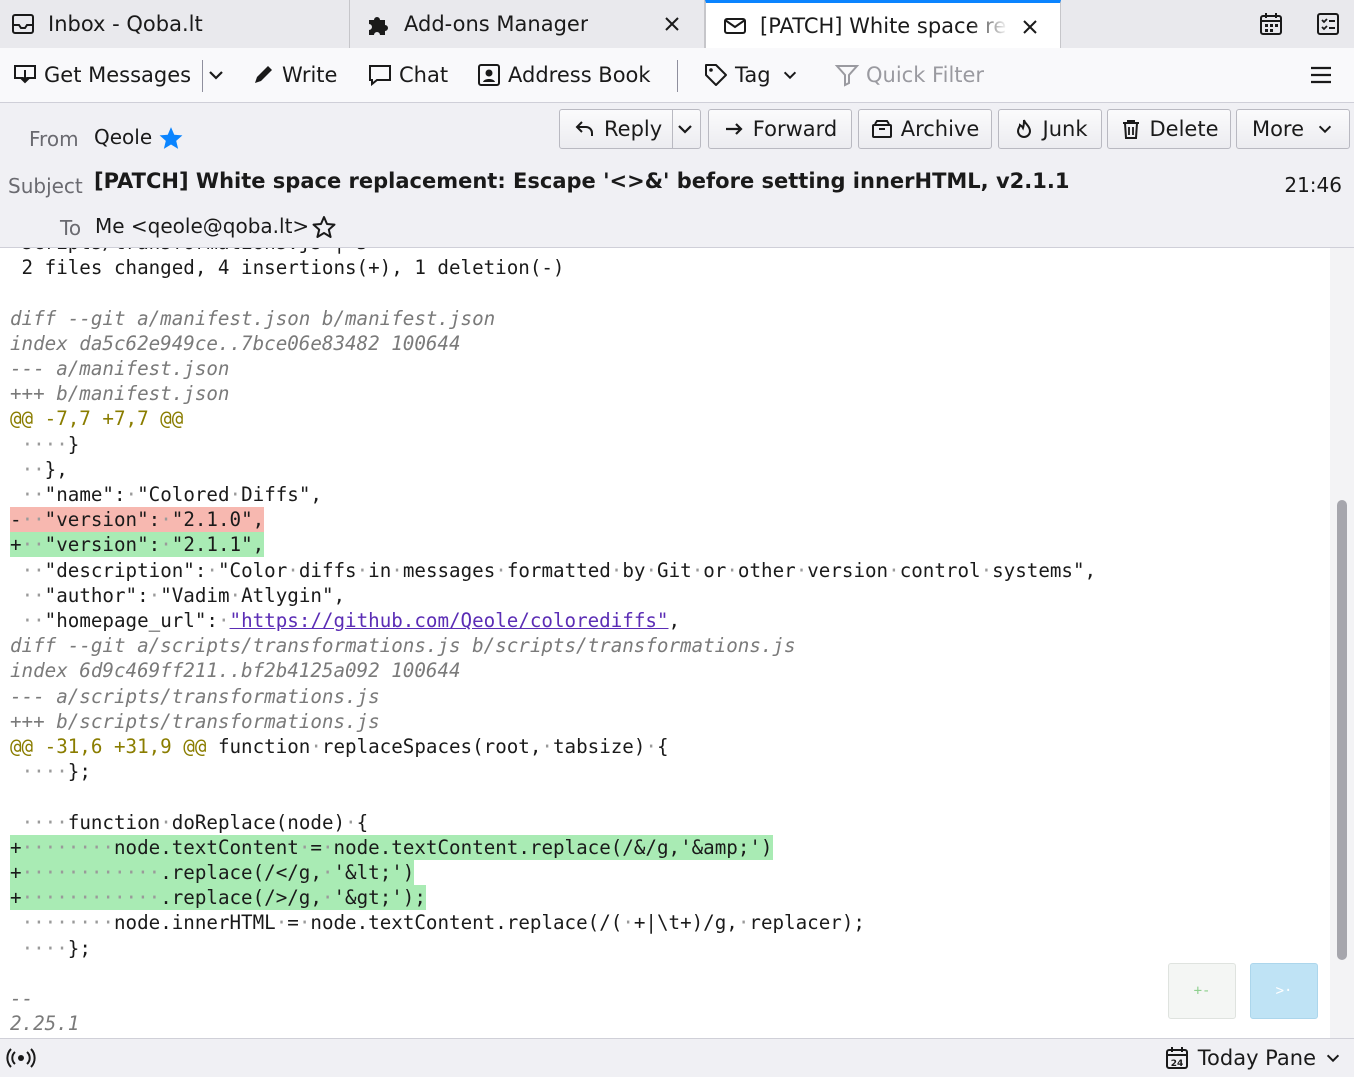  What do you see at coordinates (1131, 129) in the screenshot?
I see `trash-icon` at bounding box center [1131, 129].